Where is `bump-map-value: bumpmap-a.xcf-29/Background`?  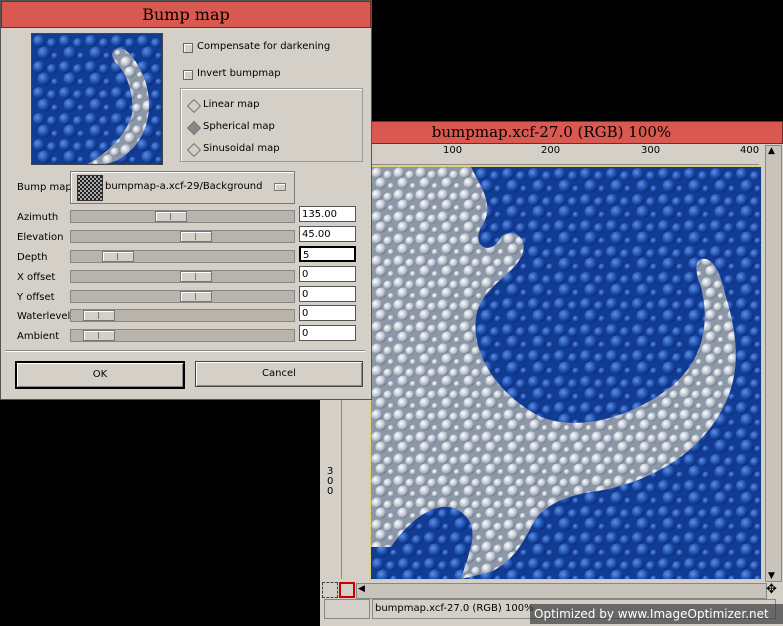 bump-map-value: bumpmap-a.xcf-29/Background is located at coordinates (184, 186).